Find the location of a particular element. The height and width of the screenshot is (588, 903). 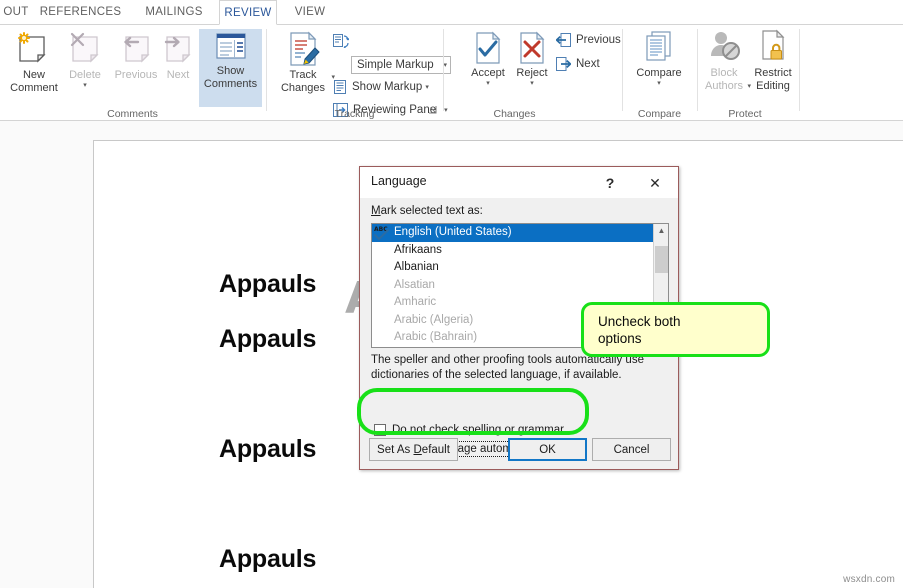

scroll-up-arrow-icon: ▲ is located at coordinates (661, 231).